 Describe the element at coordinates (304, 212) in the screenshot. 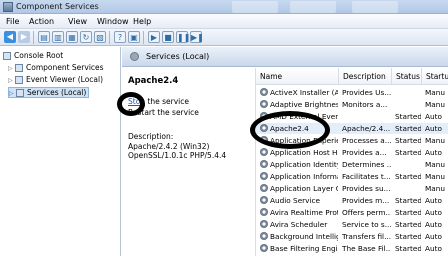

I see `service-name-text: Avira Realtime Protection` at that location.